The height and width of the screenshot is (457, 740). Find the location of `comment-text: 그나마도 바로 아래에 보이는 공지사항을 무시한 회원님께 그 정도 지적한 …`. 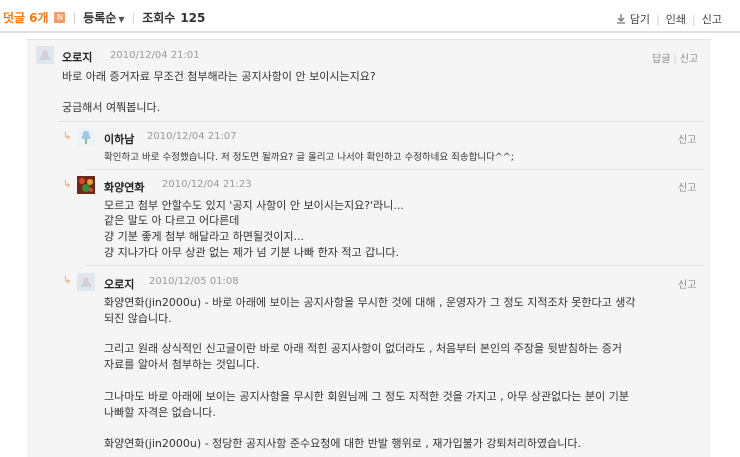

comment-text: 그나마도 바로 아래에 보이는 공지사항을 무시한 회원님께 그 정도 지적한 … is located at coordinates (366, 396).